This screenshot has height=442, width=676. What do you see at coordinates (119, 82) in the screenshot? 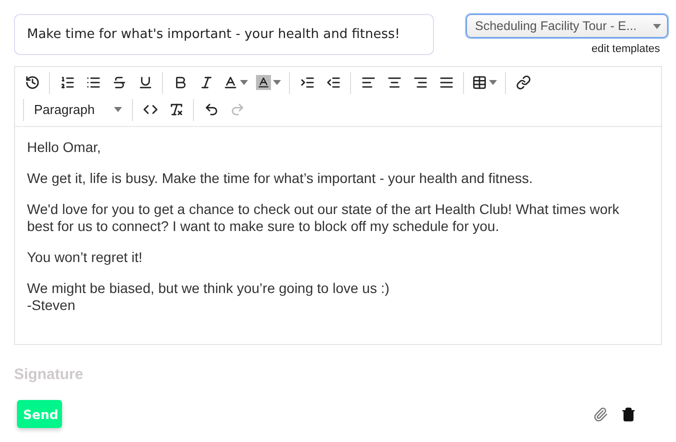
I see `strikethrough-icon` at bounding box center [119, 82].